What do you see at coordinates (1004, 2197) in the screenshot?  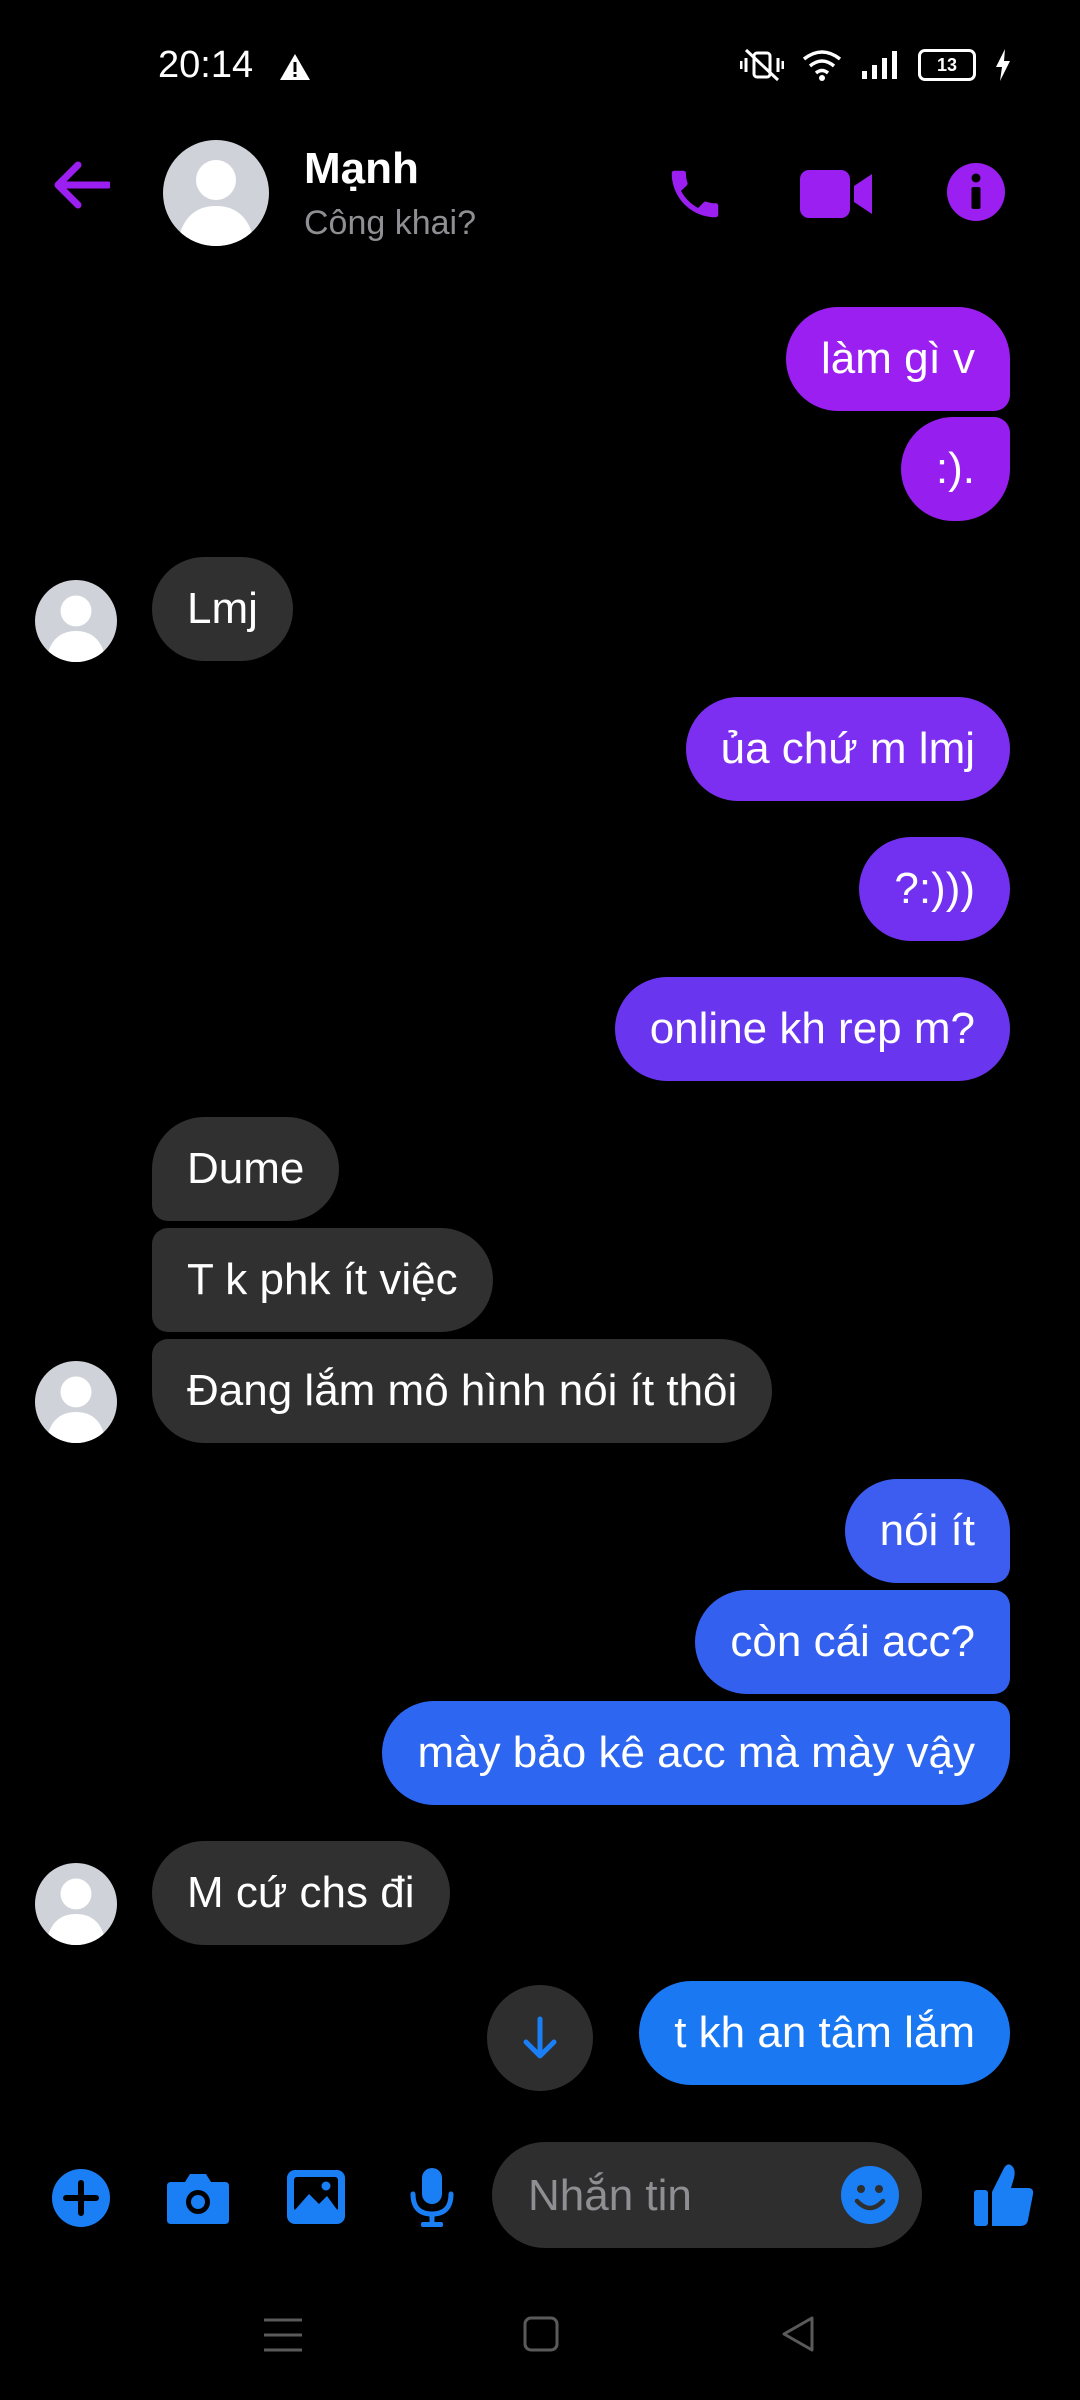 I see `thumbs-up-icon` at bounding box center [1004, 2197].